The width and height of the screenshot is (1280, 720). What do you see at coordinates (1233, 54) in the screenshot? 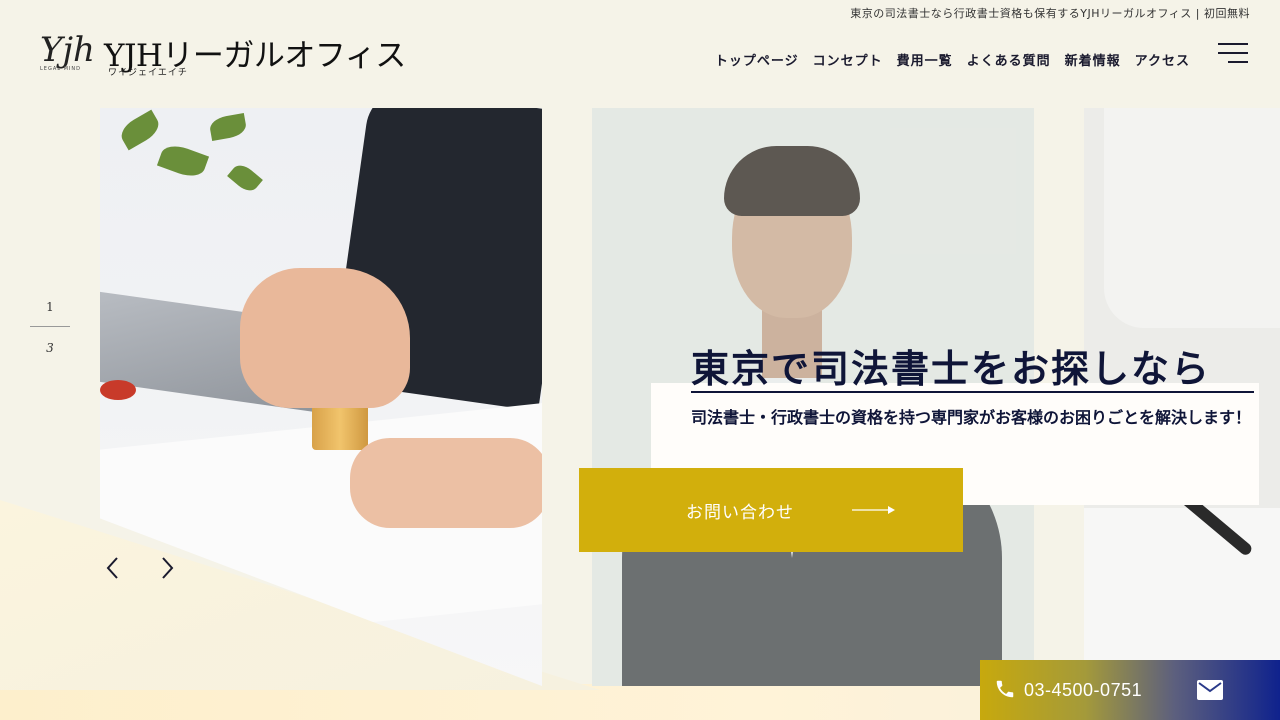
I see `menu-icon` at bounding box center [1233, 54].